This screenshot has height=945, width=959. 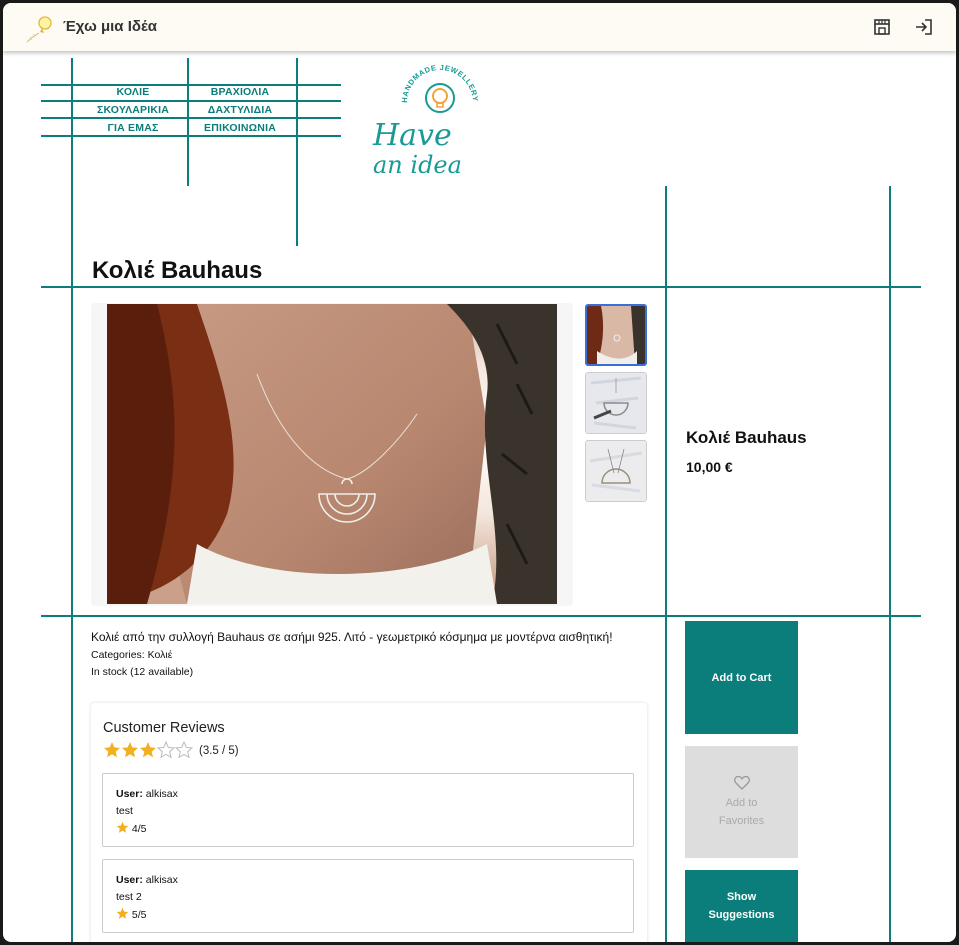 What do you see at coordinates (164, 728) in the screenshot?
I see `reviews-title: Customer Reviews` at bounding box center [164, 728].